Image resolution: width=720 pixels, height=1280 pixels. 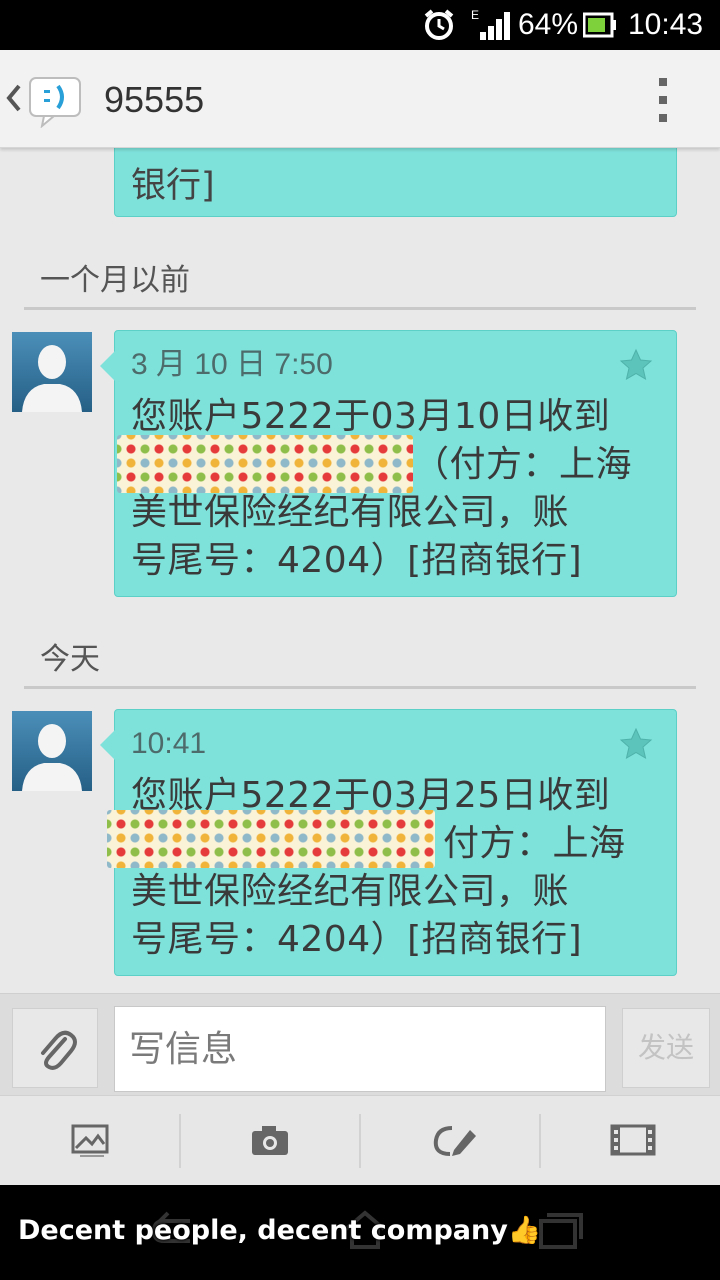 I want to click on message-timestamp: 10:41, so click(x=169, y=743).